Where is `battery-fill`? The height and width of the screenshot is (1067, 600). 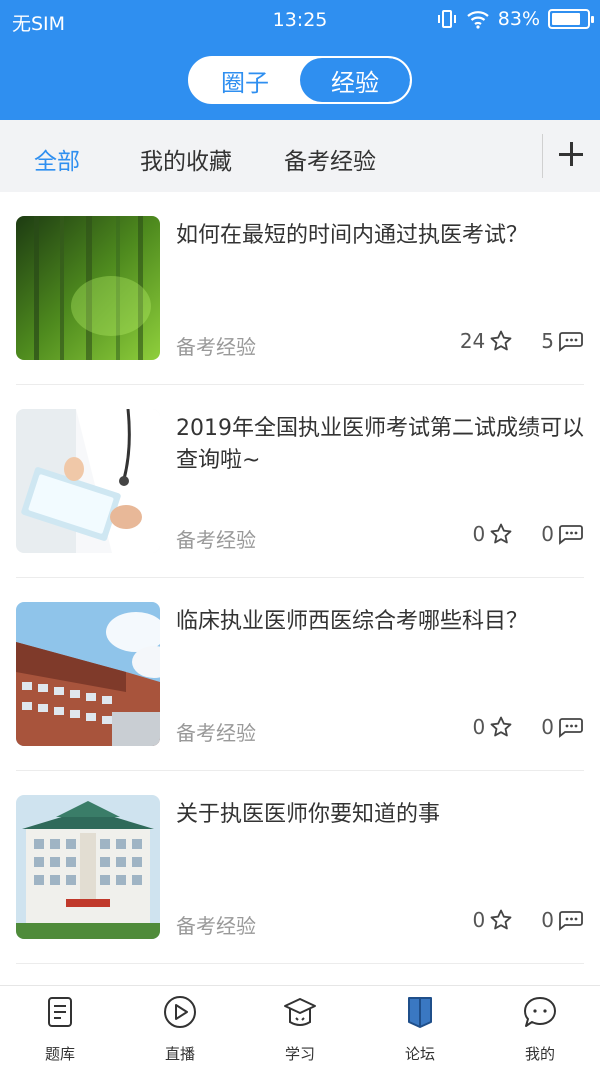 battery-fill is located at coordinates (566, 19).